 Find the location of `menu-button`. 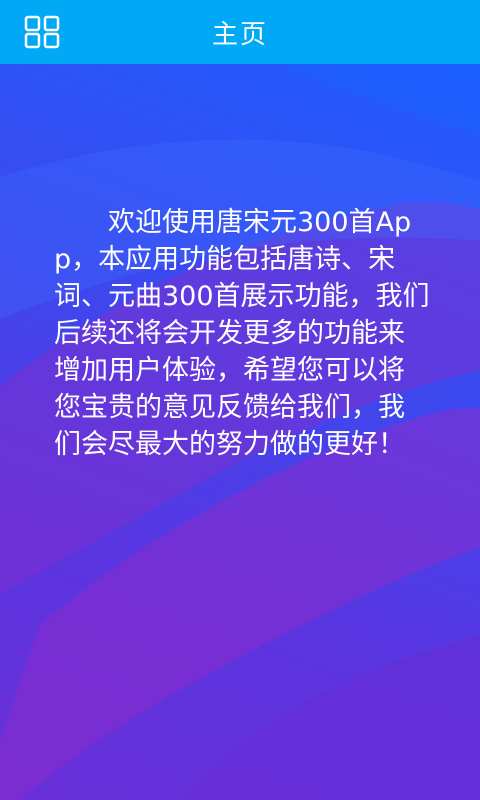

menu-button is located at coordinates (42, 32).